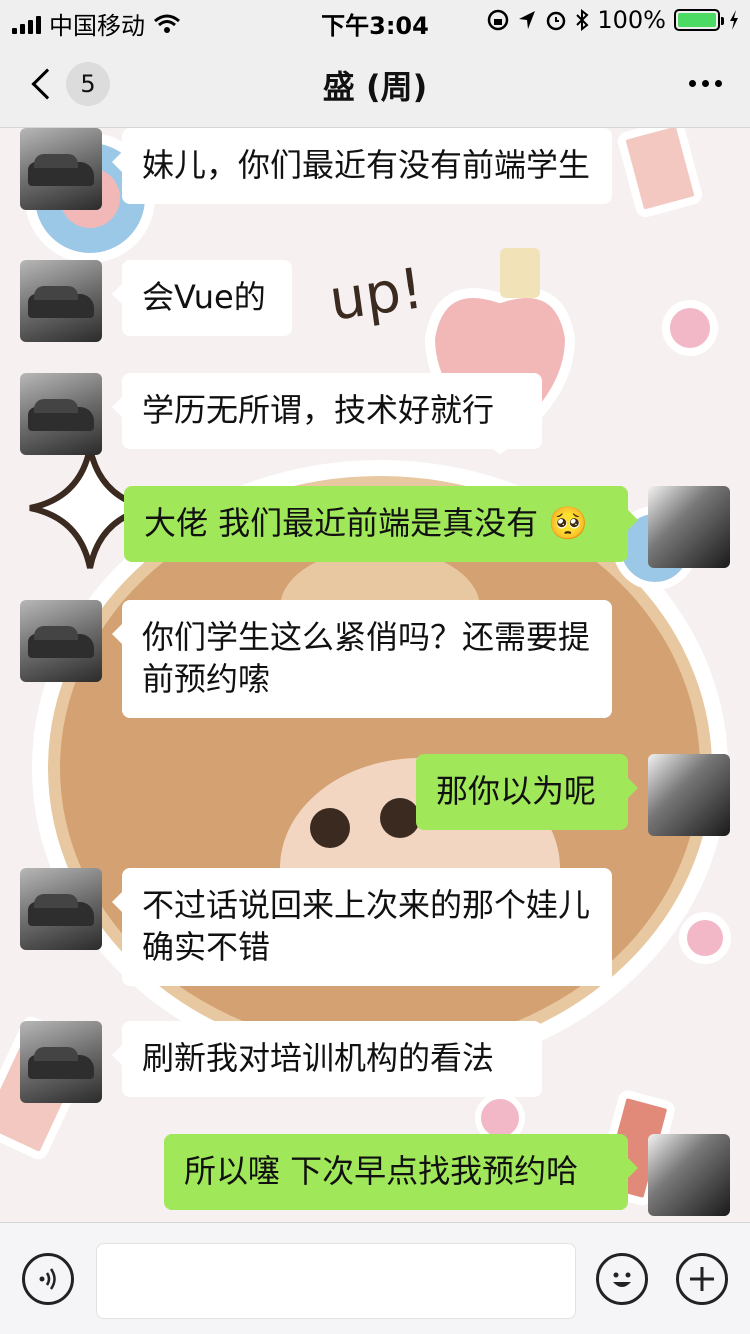 The height and width of the screenshot is (1334, 750). What do you see at coordinates (622, 1279) in the screenshot?
I see `emoji-icon` at bounding box center [622, 1279].